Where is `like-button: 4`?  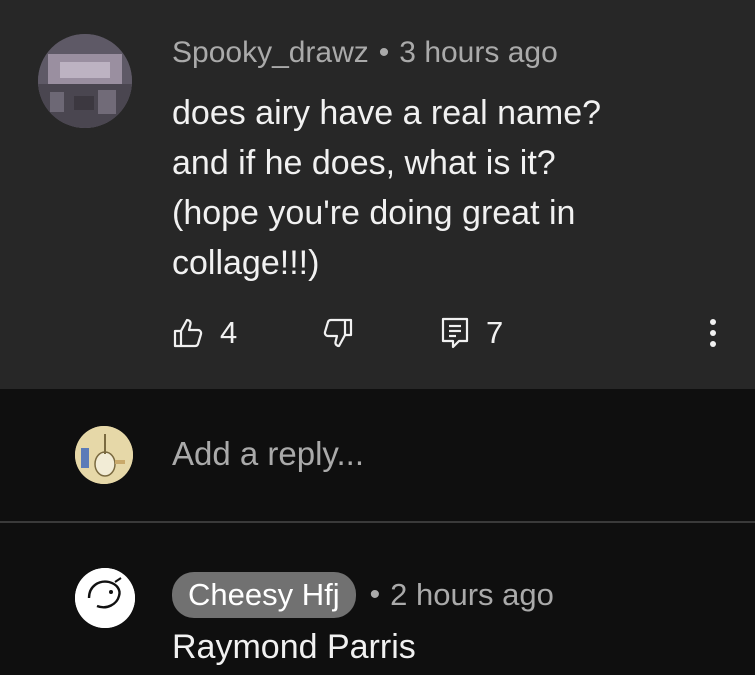 like-button: 4 is located at coordinates (204, 333).